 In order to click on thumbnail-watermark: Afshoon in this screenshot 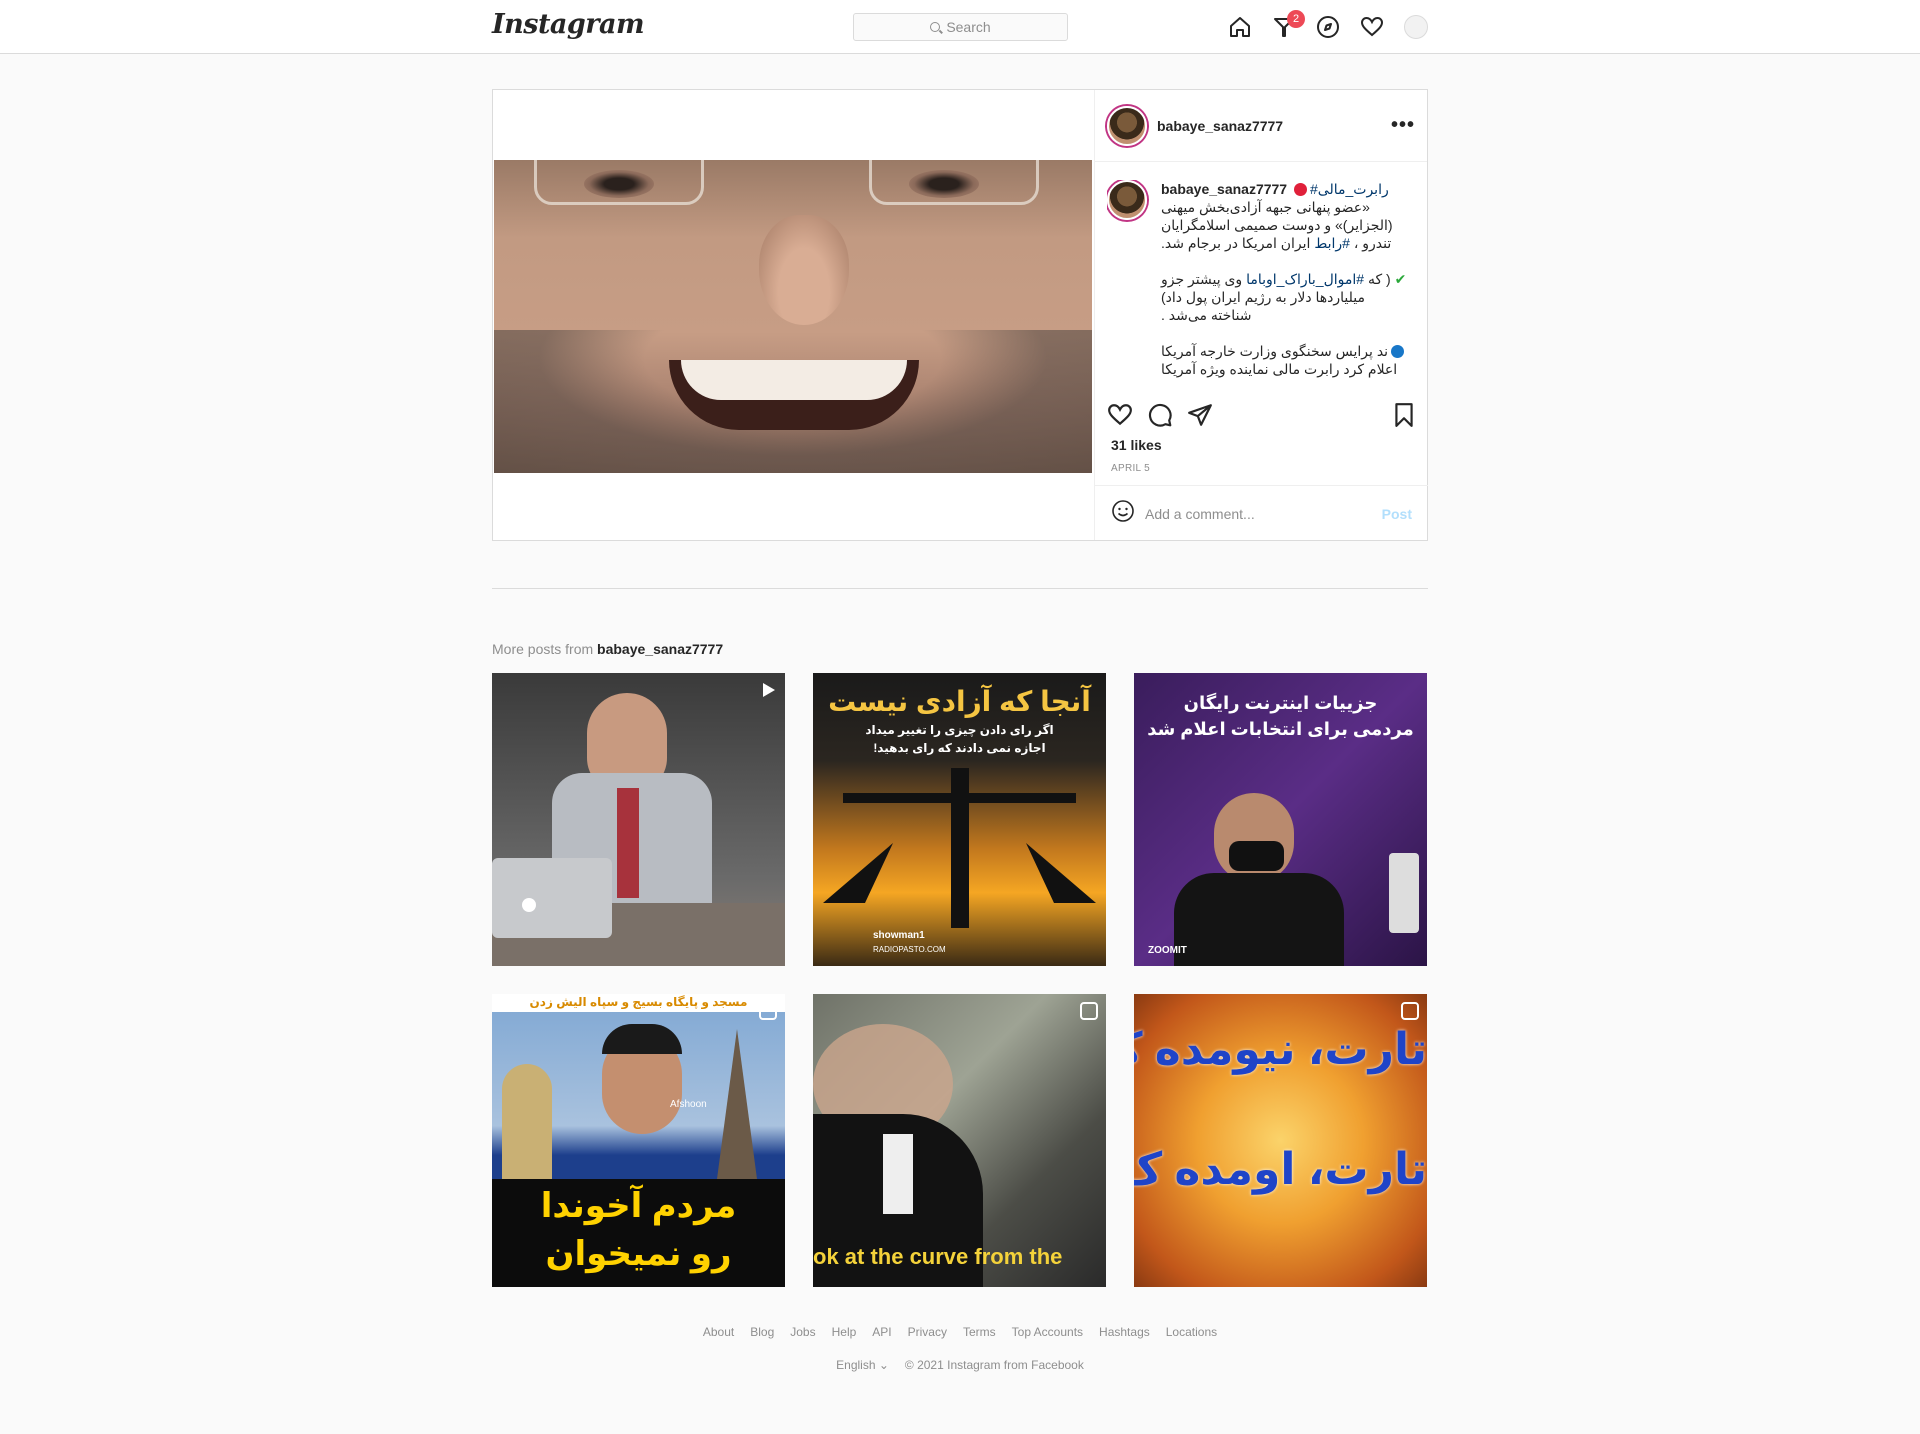, I will do `click(688, 1104)`.